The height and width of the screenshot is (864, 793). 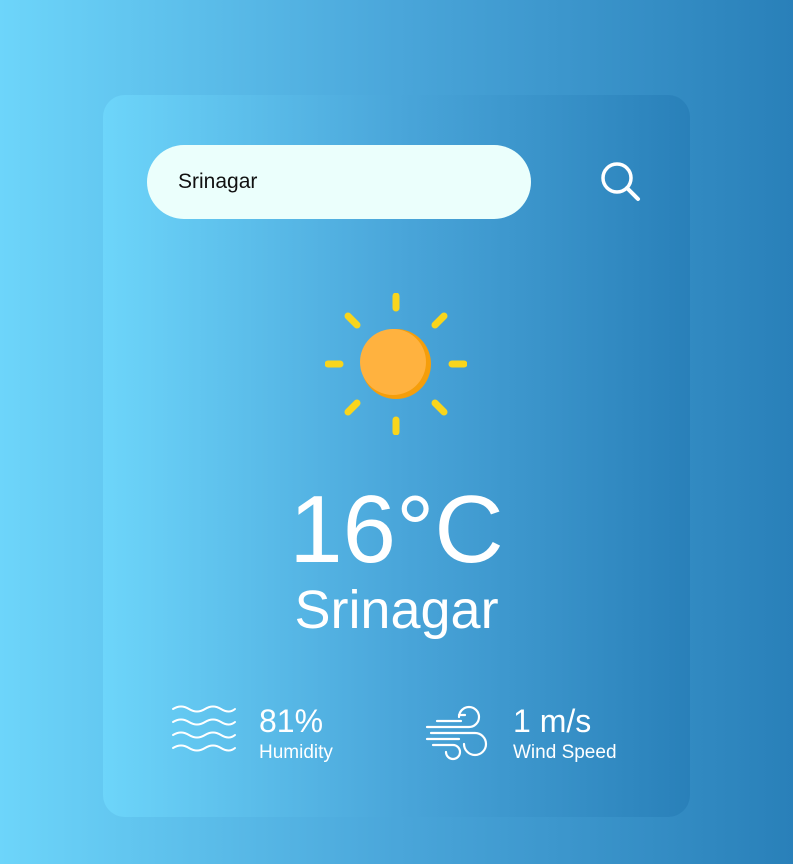 I want to click on humidity-detail: 81% Humidity, so click(x=271, y=736).